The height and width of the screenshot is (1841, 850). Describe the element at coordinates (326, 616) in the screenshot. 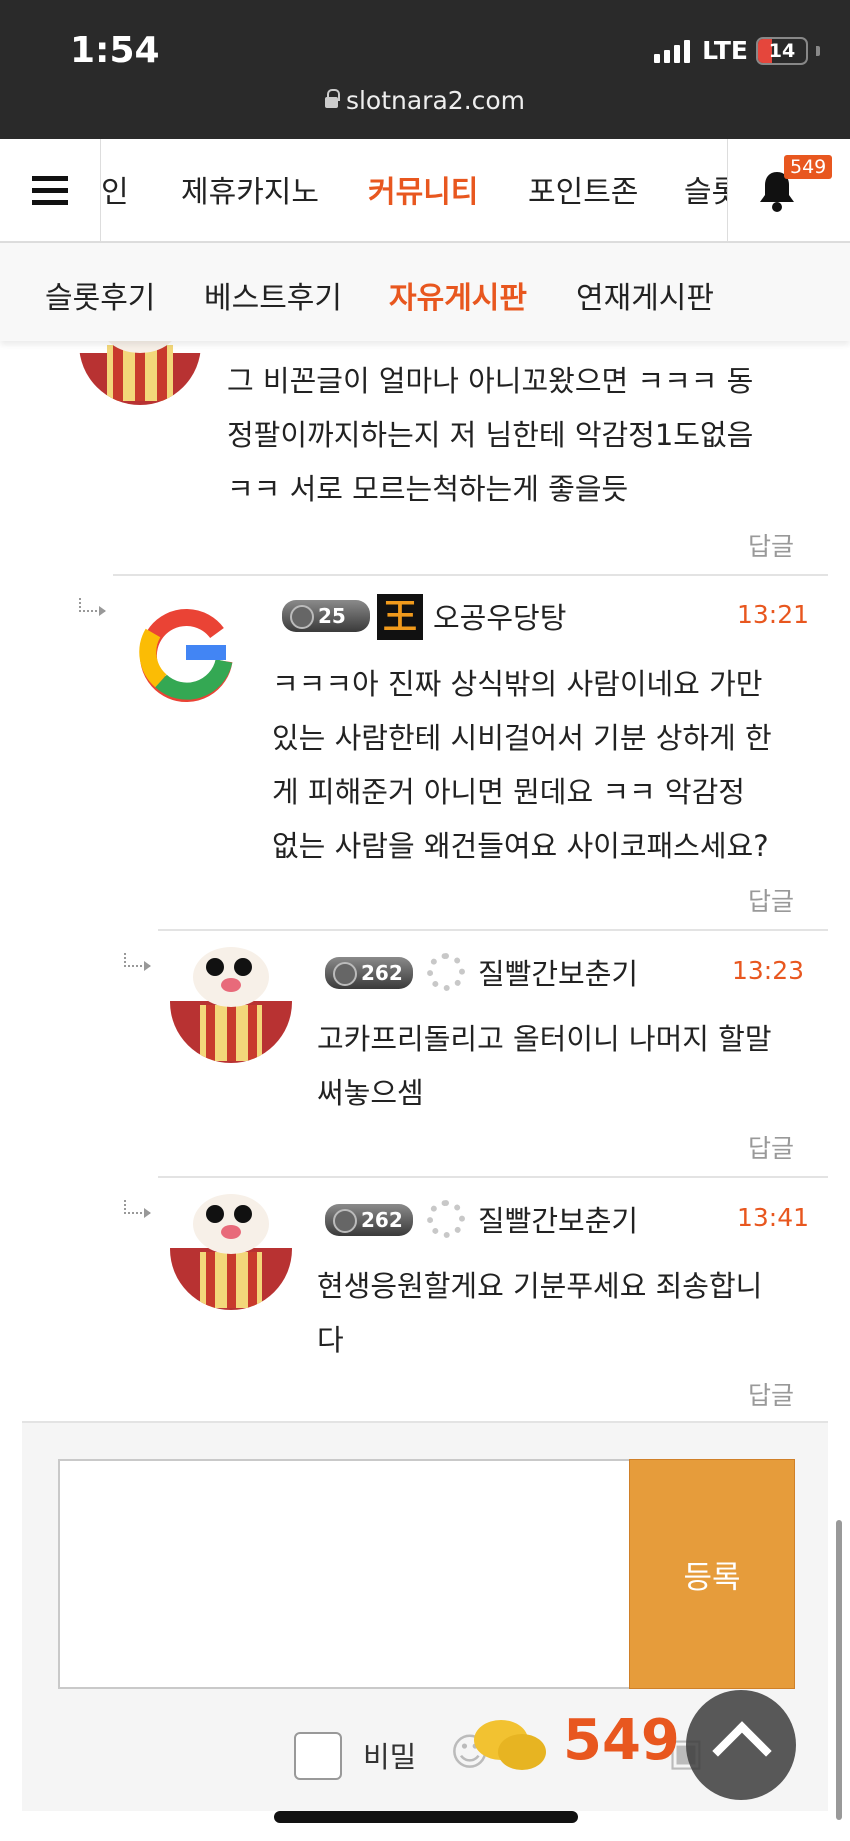

I see `level-badge: 25` at that location.